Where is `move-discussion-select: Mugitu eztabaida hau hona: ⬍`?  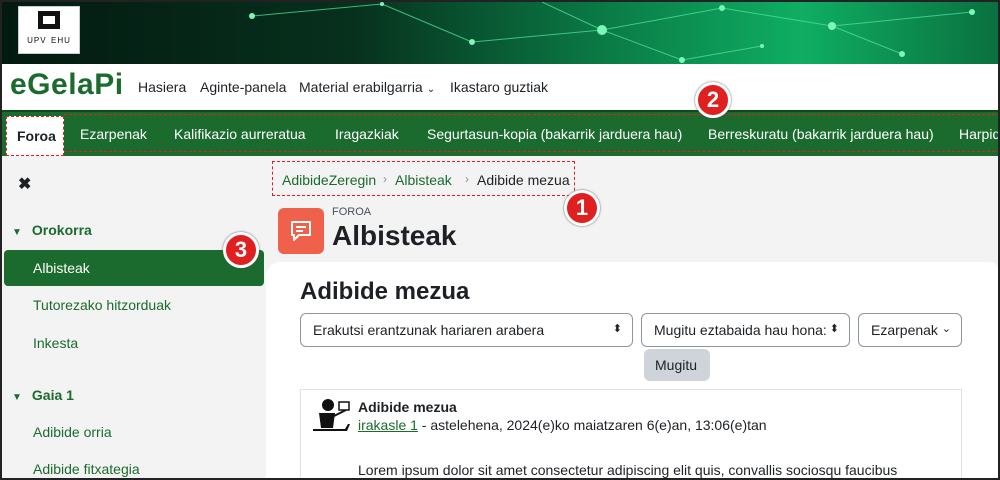
move-discussion-select: Mugitu eztabaida hau hona: ⬍ is located at coordinates (745, 330).